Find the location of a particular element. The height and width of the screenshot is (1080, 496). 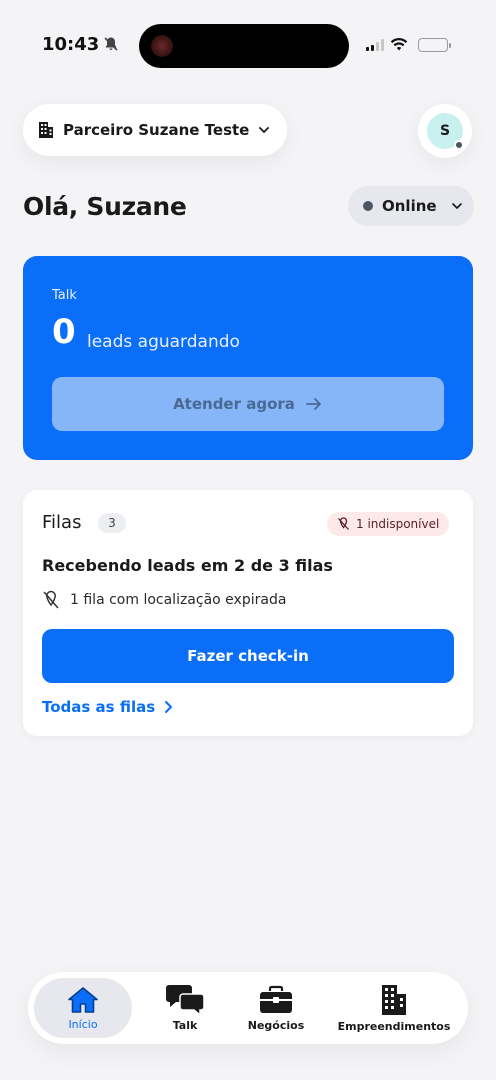

nav-item-negocios: Negócios is located at coordinates (276, 1008).